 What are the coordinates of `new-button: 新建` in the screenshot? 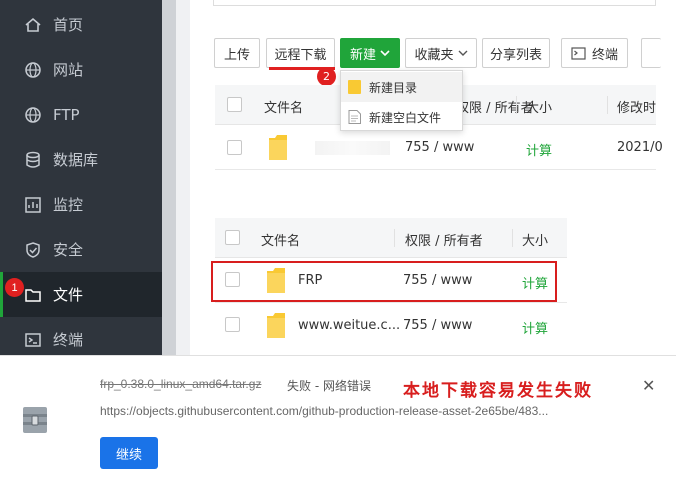 It's located at (370, 53).